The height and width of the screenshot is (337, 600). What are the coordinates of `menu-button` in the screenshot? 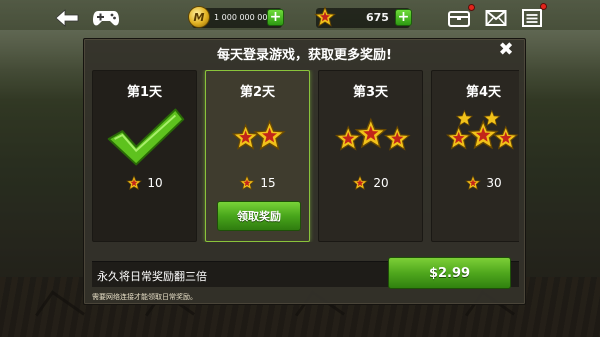 It's located at (534, 16).